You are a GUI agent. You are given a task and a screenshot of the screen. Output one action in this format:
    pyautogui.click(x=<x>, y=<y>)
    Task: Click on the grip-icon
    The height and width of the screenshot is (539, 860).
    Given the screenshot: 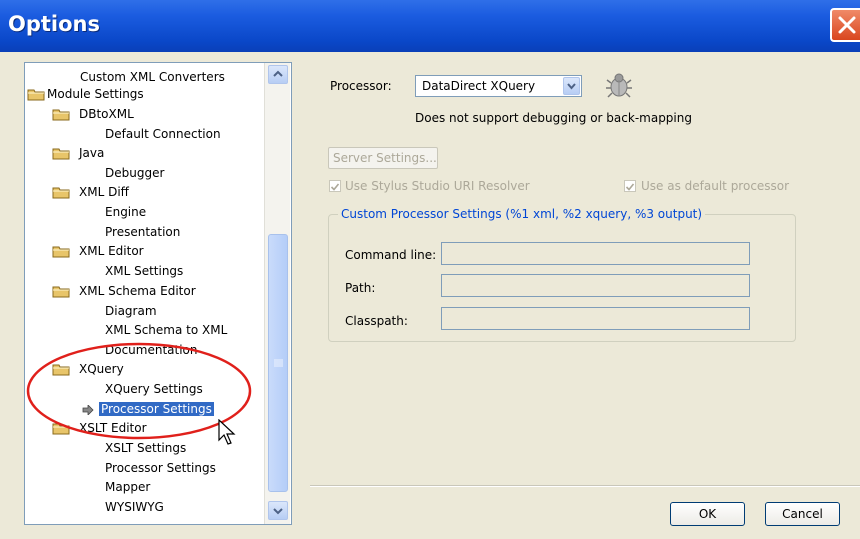 What is the action you would take?
    pyautogui.click(x=278, y=363)
    